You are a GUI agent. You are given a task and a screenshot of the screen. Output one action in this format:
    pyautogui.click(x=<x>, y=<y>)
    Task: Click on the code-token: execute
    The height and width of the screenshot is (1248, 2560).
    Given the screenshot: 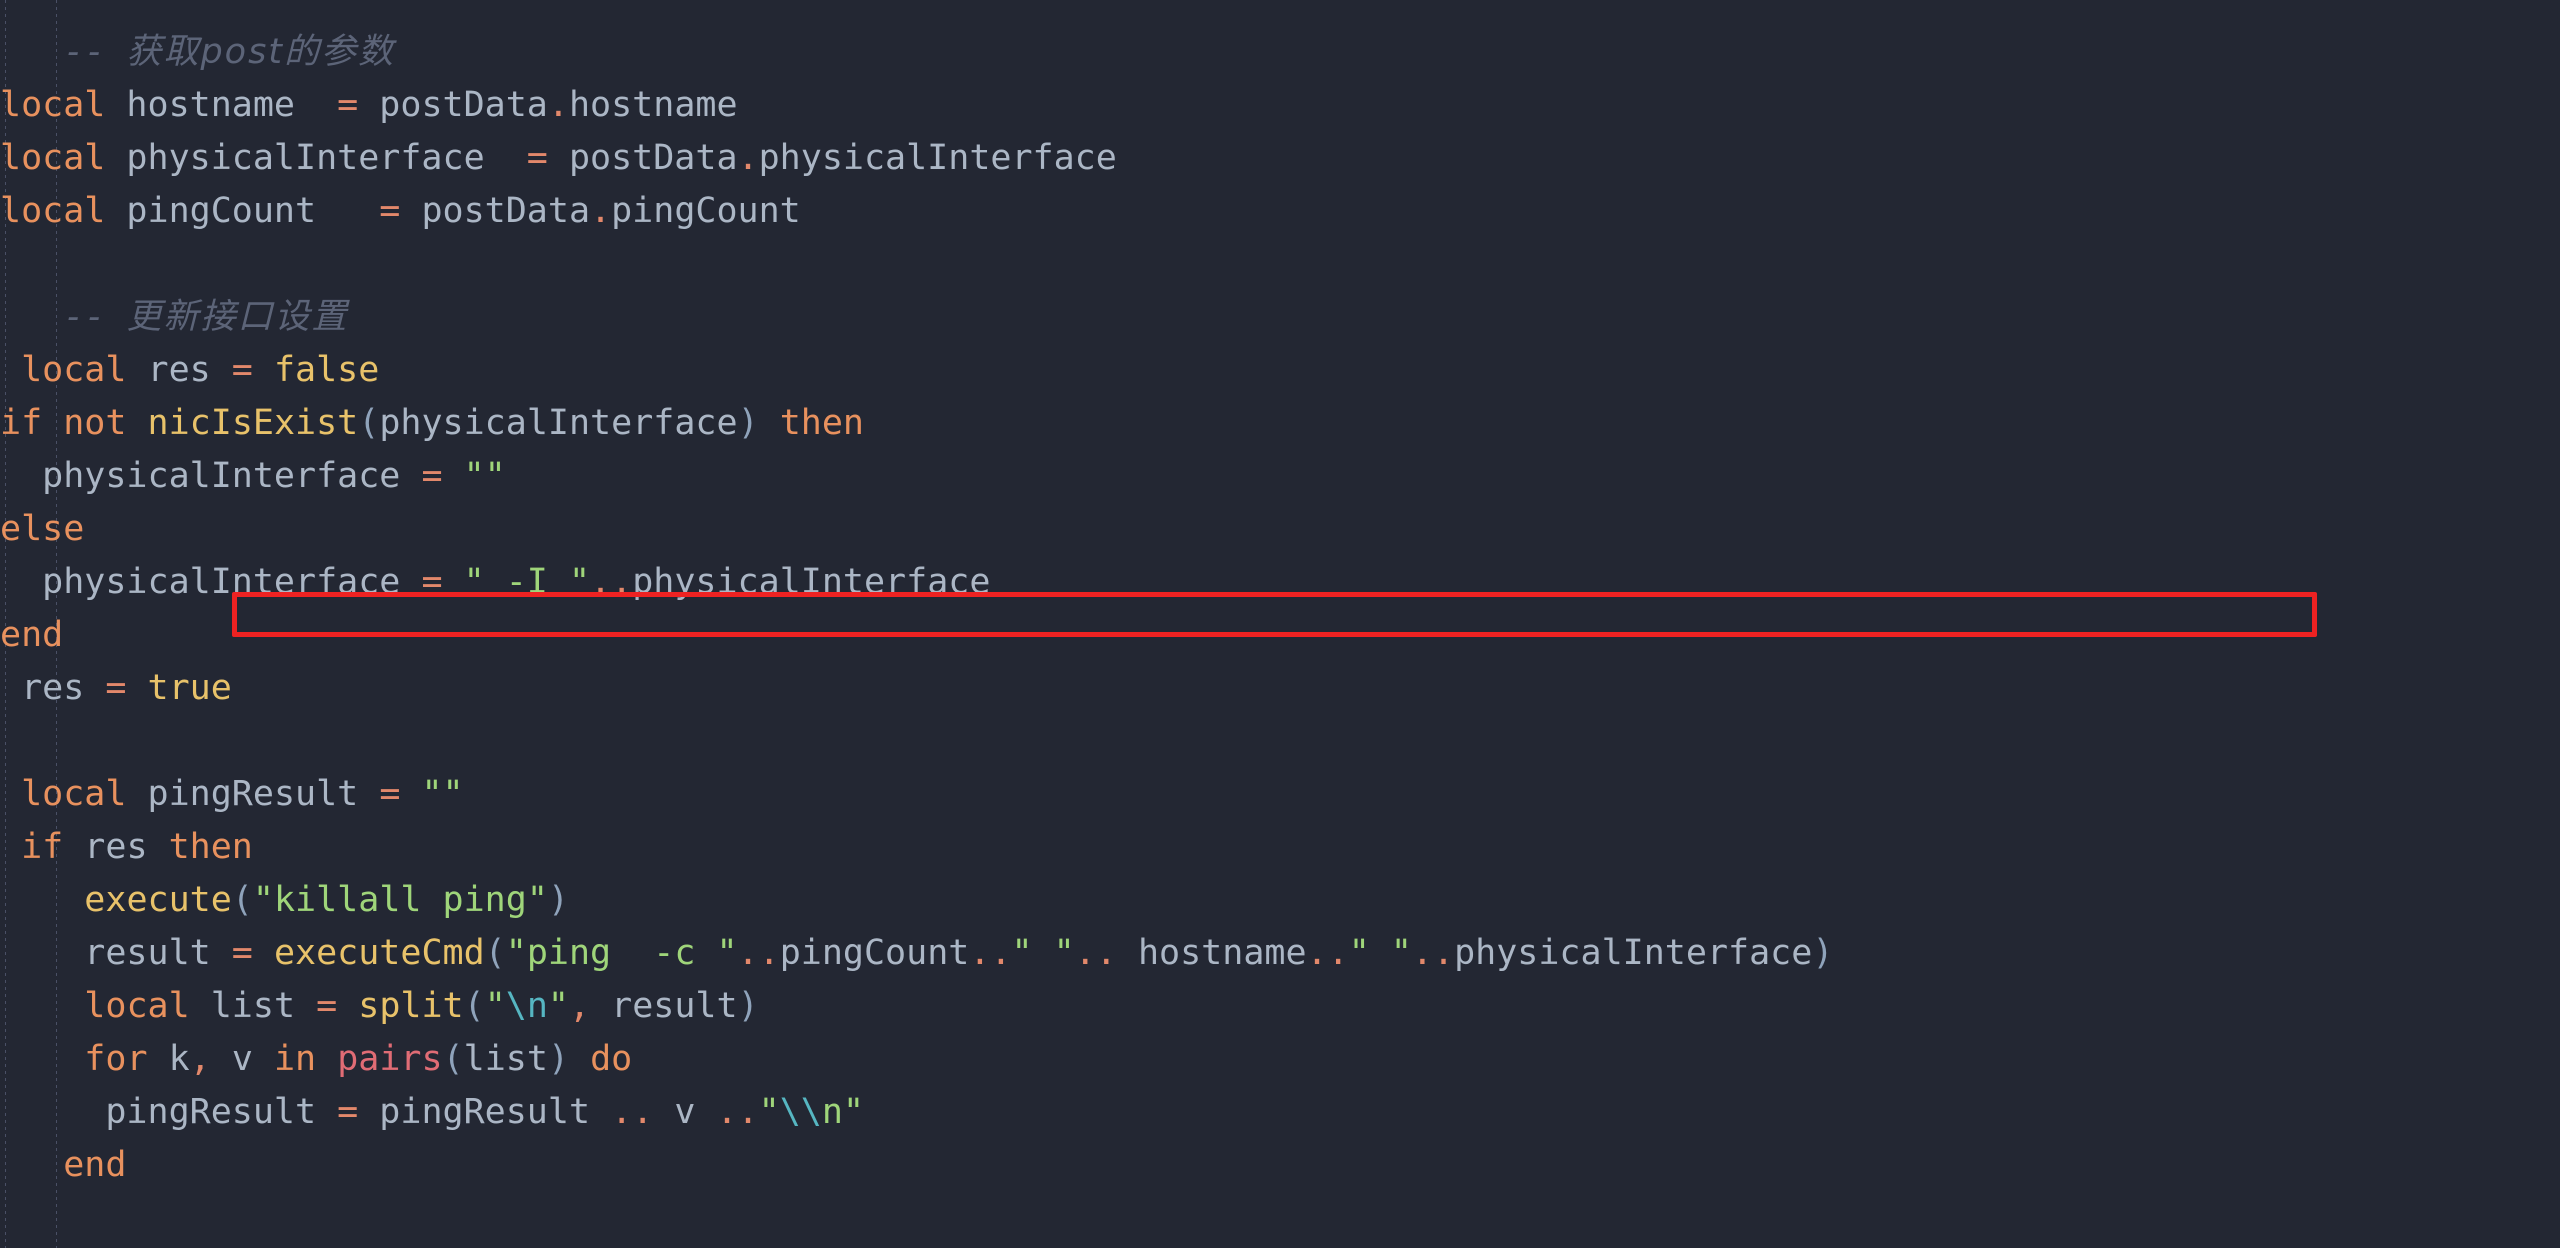 What is the action you would take?
    pyautogui.click(x=158, y=900)
    